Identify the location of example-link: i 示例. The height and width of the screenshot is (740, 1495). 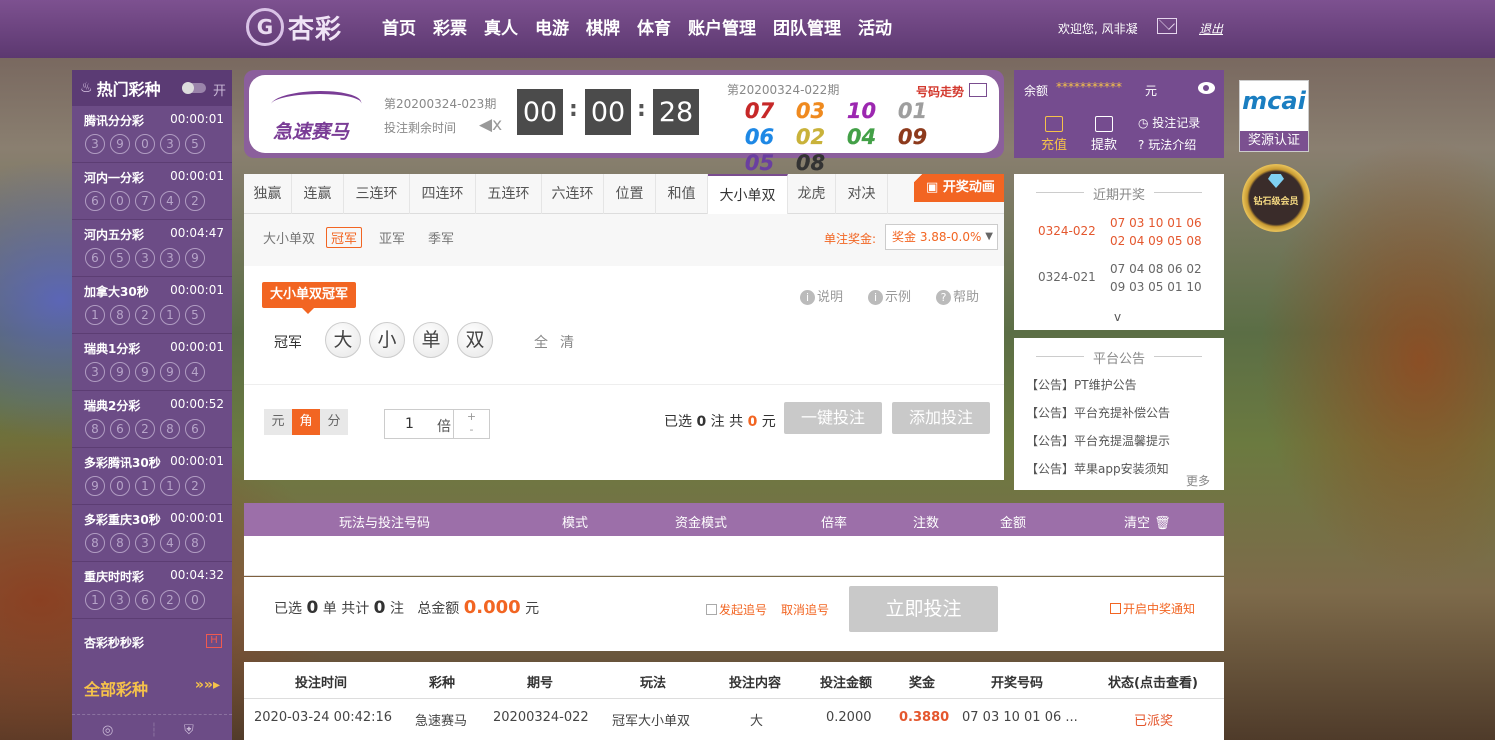
(889, 295).